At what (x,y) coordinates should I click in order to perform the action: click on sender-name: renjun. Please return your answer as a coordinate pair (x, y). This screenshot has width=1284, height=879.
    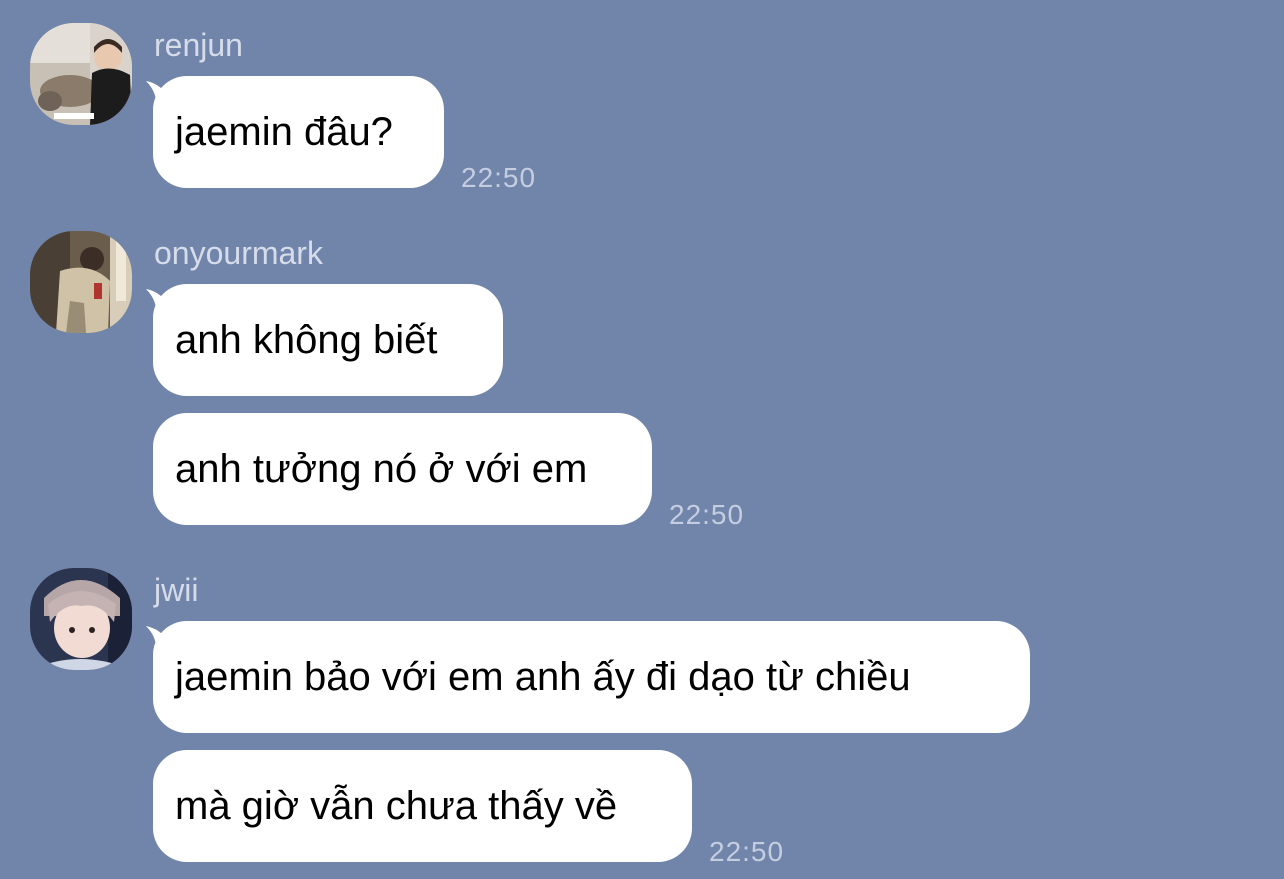
    Looking at the image, I should click on (198, 45).